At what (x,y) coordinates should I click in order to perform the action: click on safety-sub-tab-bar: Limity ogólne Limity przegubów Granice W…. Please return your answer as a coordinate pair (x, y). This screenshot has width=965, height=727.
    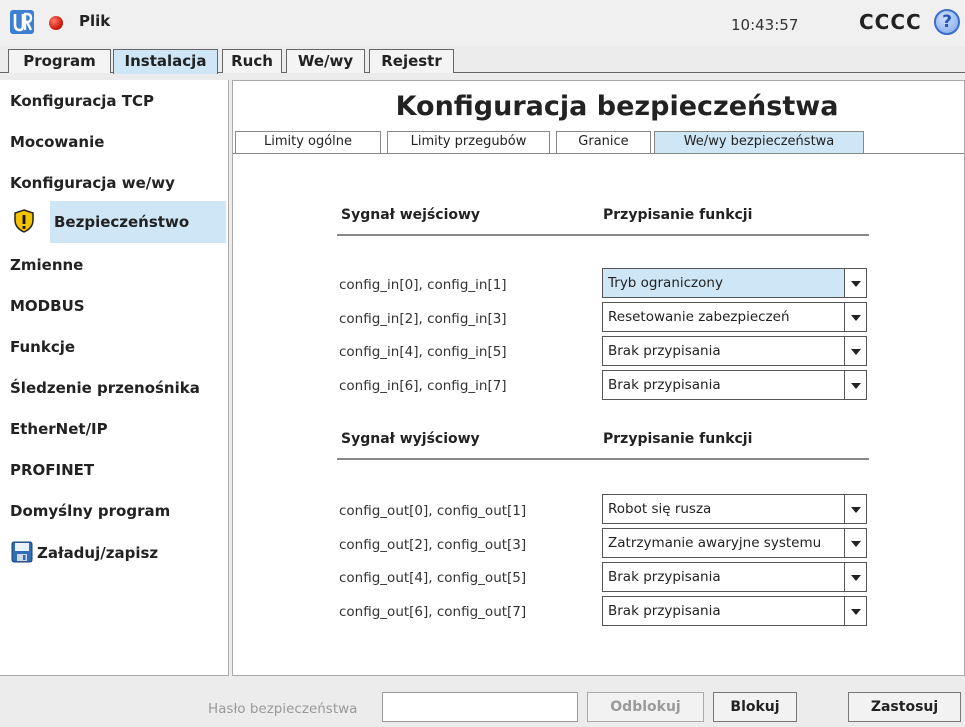
    Looking at the image, I should click on (599, 142).